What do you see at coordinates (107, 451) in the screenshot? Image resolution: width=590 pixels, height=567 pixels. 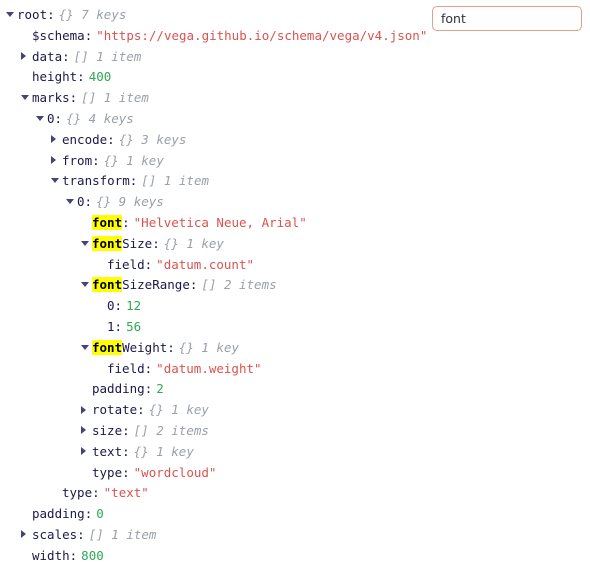 I see `tree-key: text` at bounding box center [107, 451].